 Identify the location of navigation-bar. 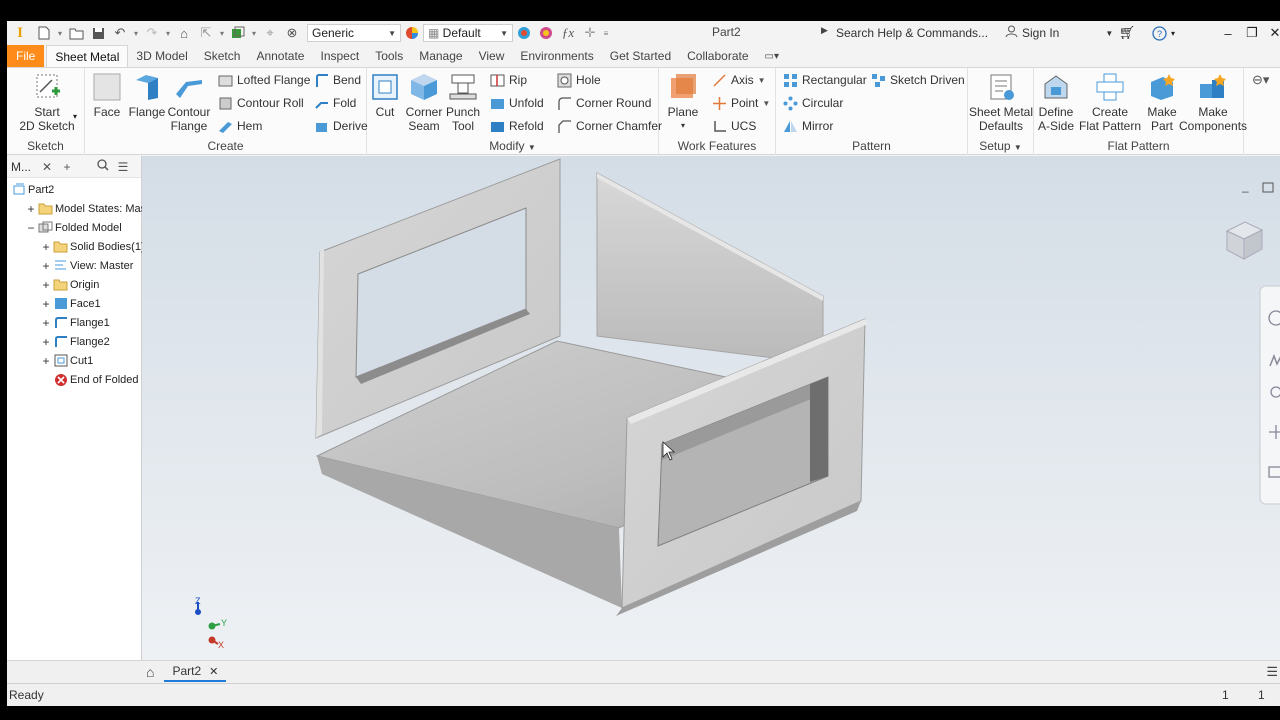
(1269, 395).